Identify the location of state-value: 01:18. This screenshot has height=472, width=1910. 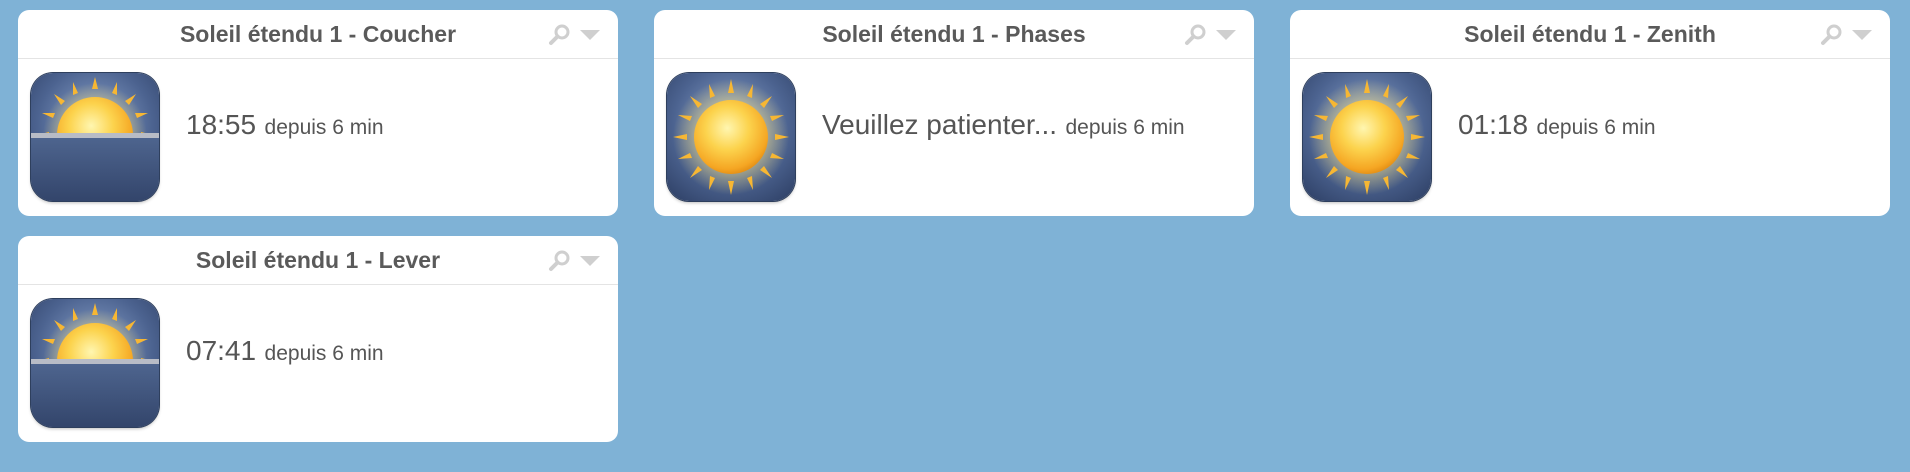
(1493, 124).